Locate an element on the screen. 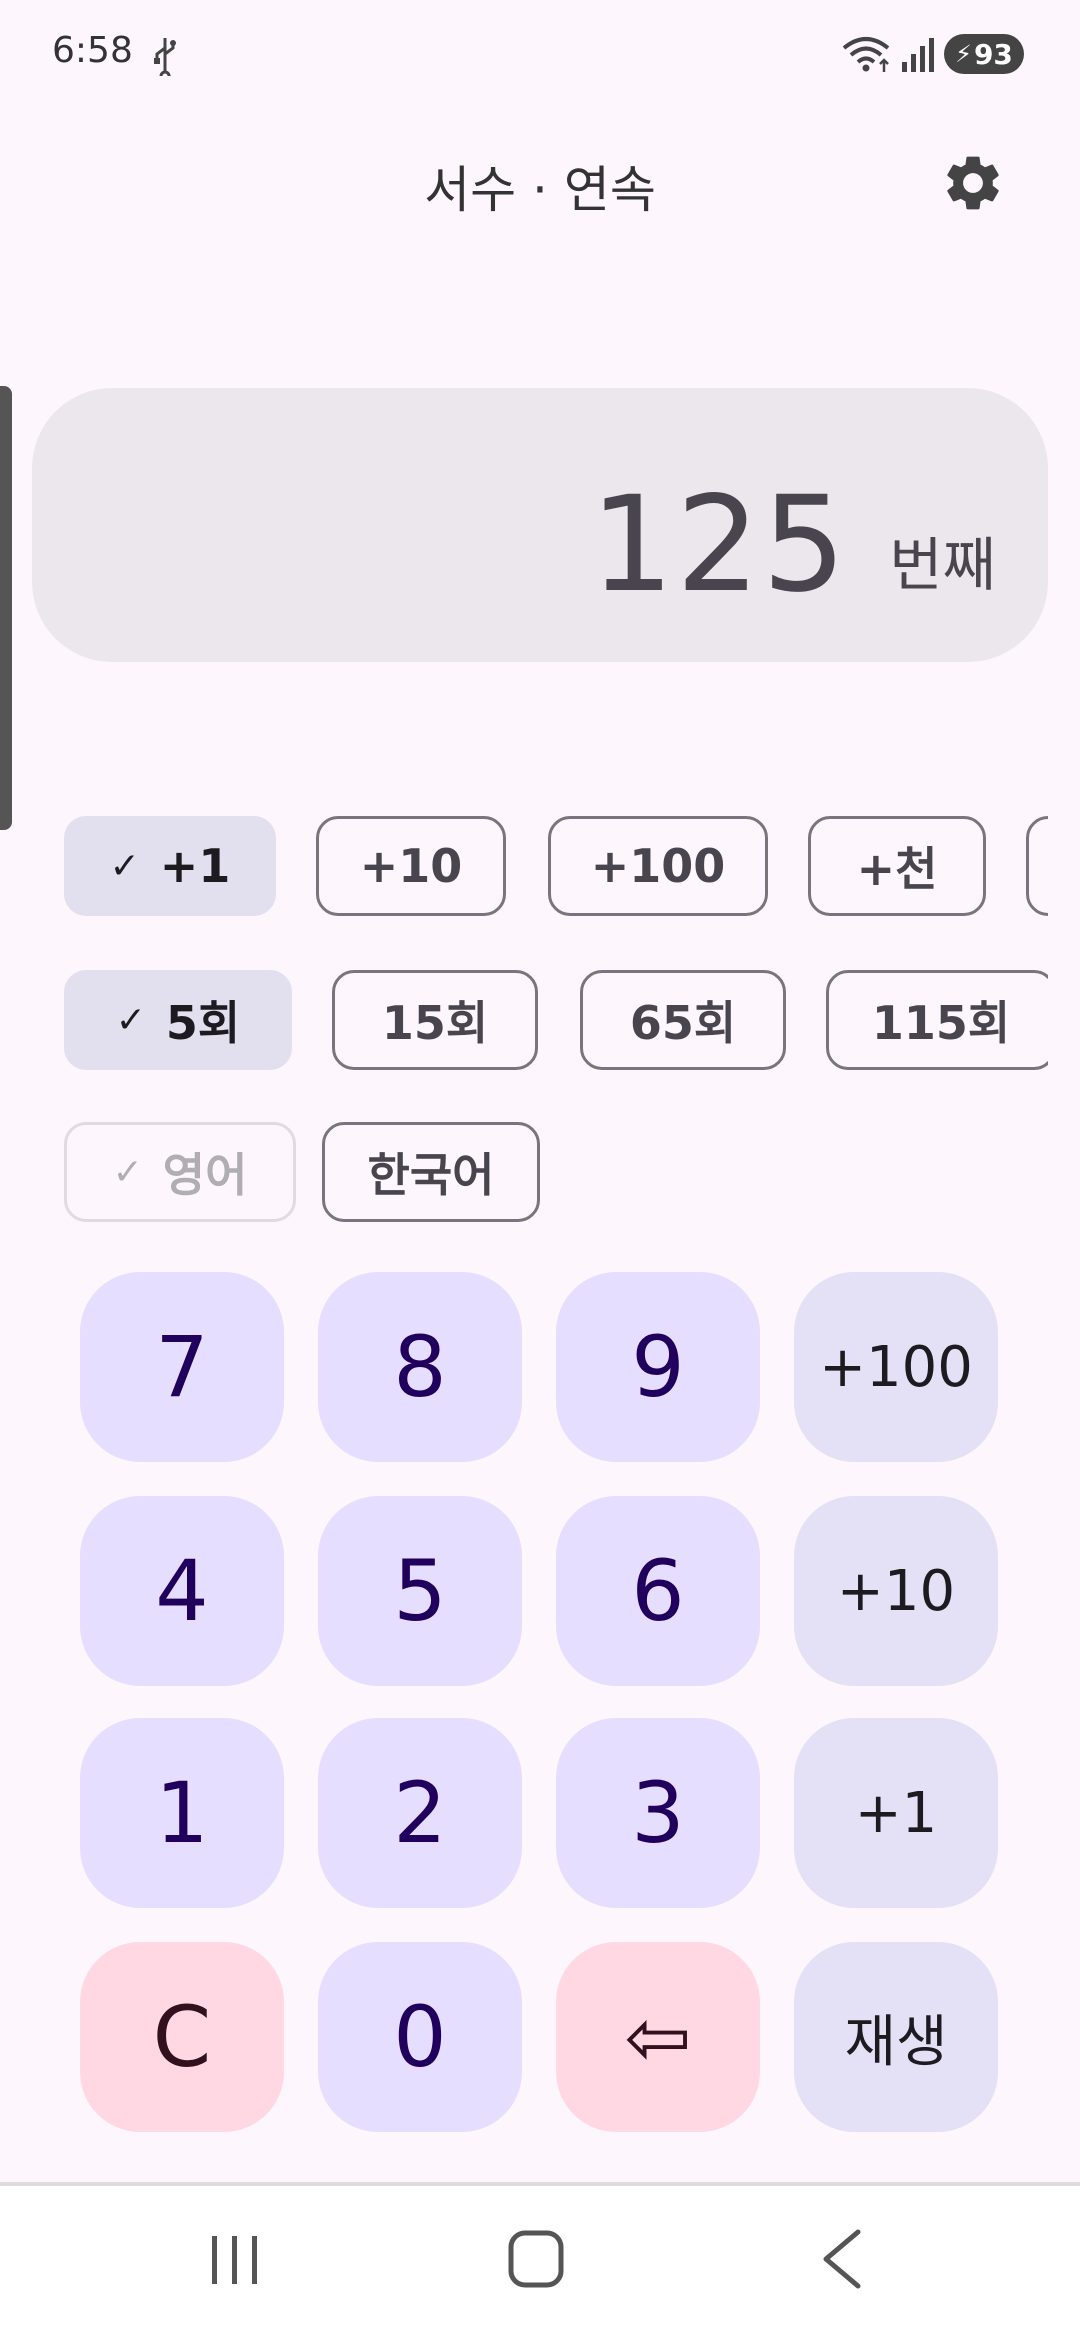  key-plus-100: +100 is located at coordinates (896, 1367).